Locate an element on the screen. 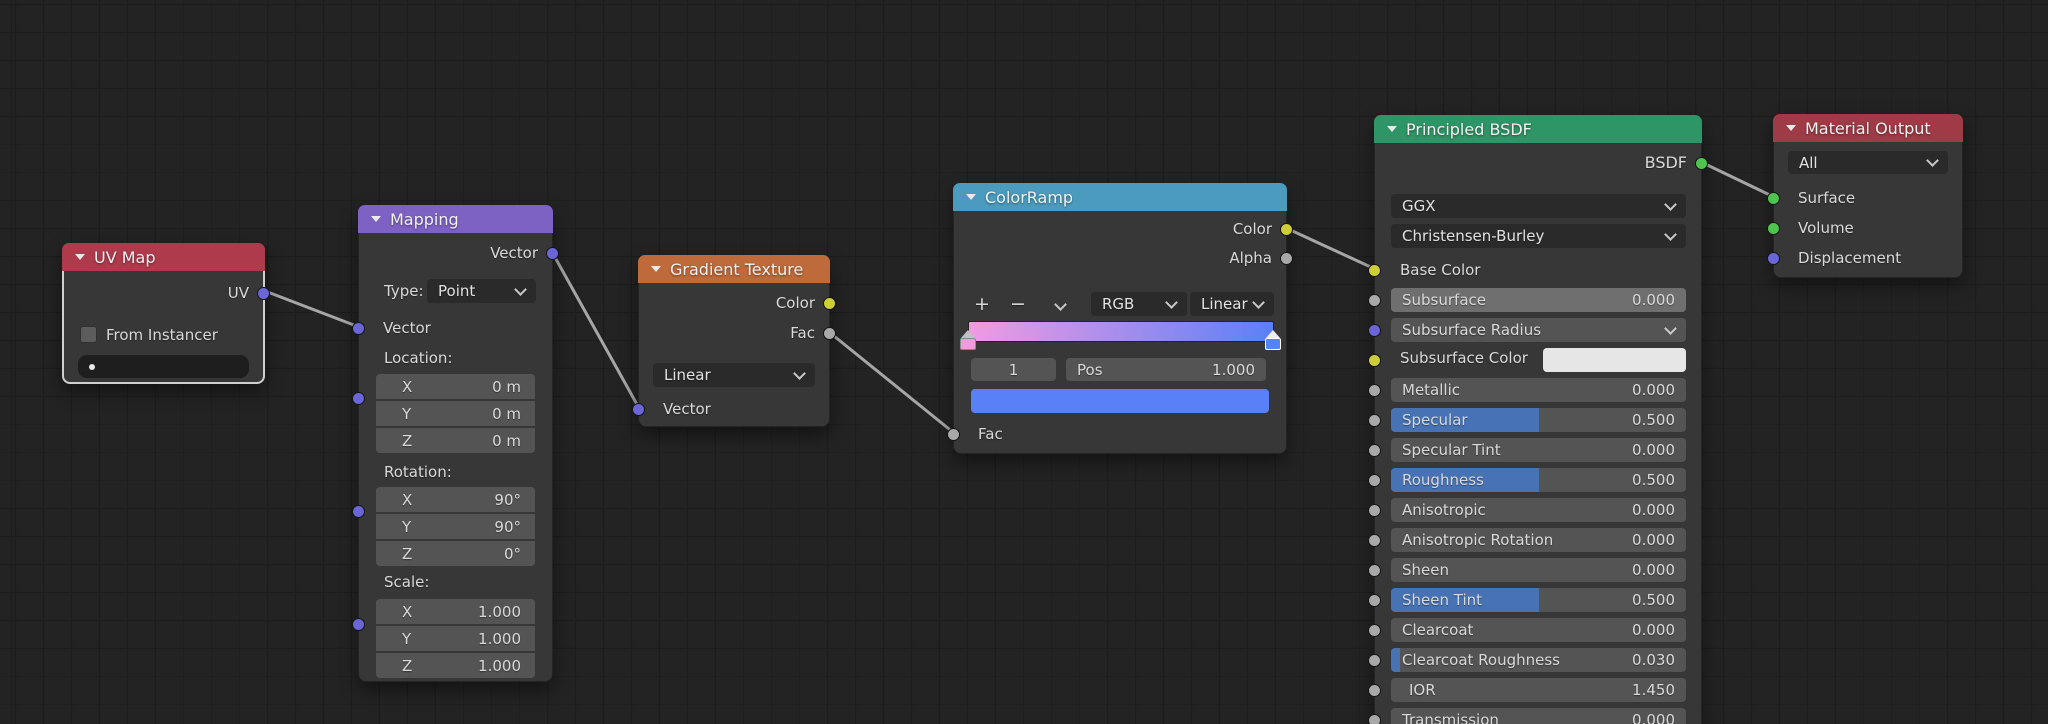  colorramp-stop-1-active is located at coordinates (1273, 340).